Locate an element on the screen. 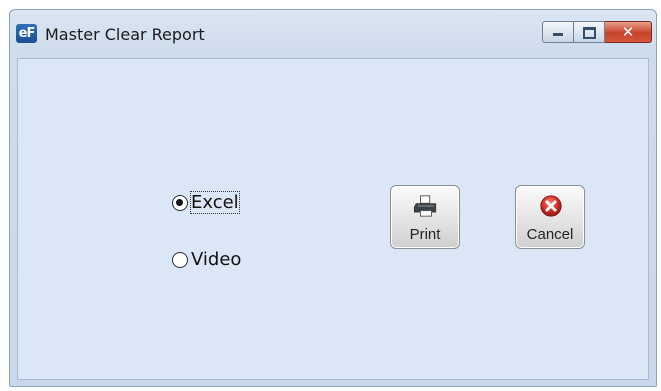  close-button: ✕ is located at coordinates (628, 32).